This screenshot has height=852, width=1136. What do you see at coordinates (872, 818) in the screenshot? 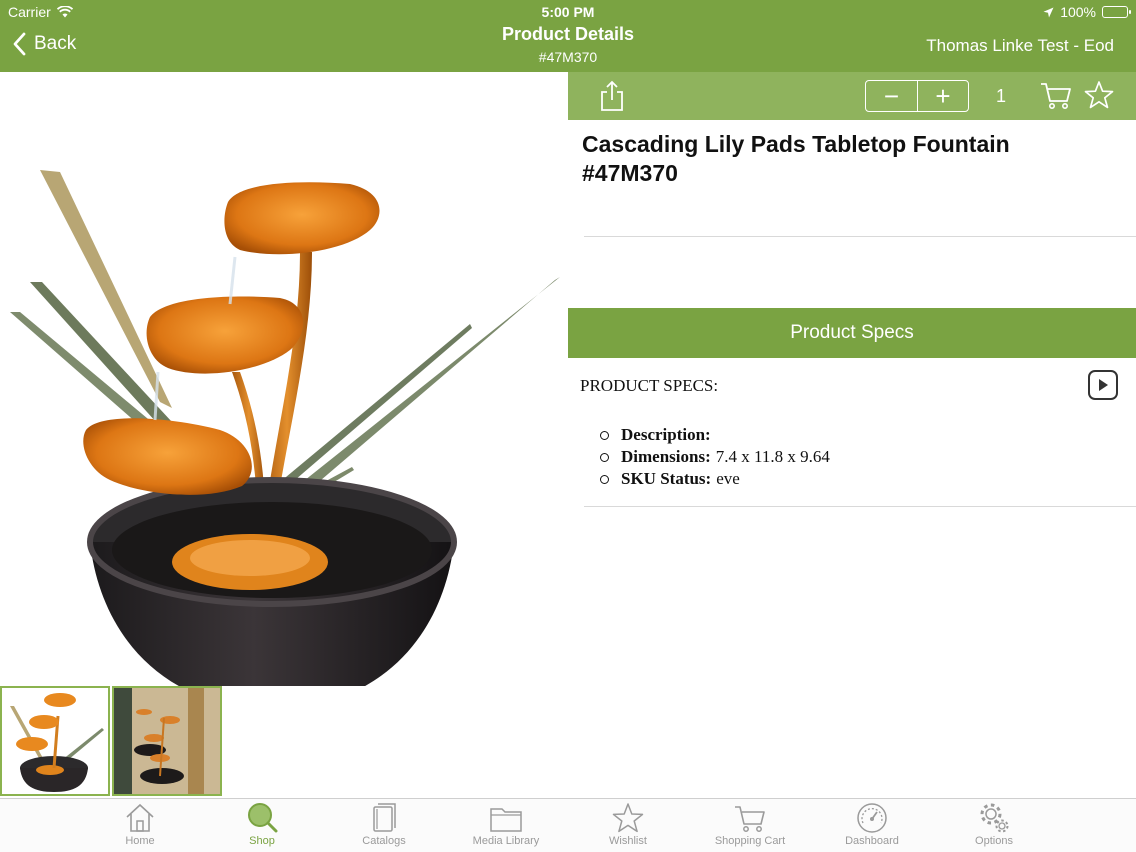
I see `gauge-icon` at bounding box center [872, 818].